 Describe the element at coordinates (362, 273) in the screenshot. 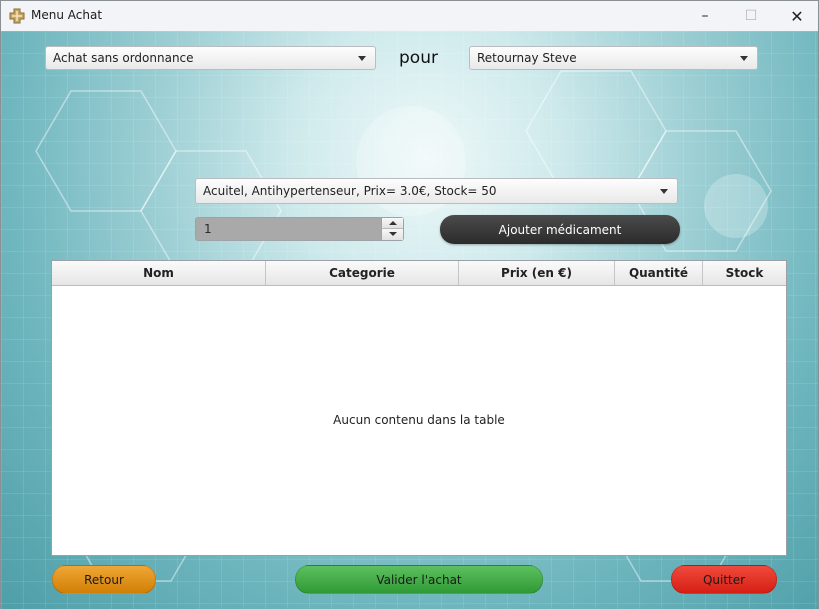

I see `column-header-categorie: Categorie` at that location.